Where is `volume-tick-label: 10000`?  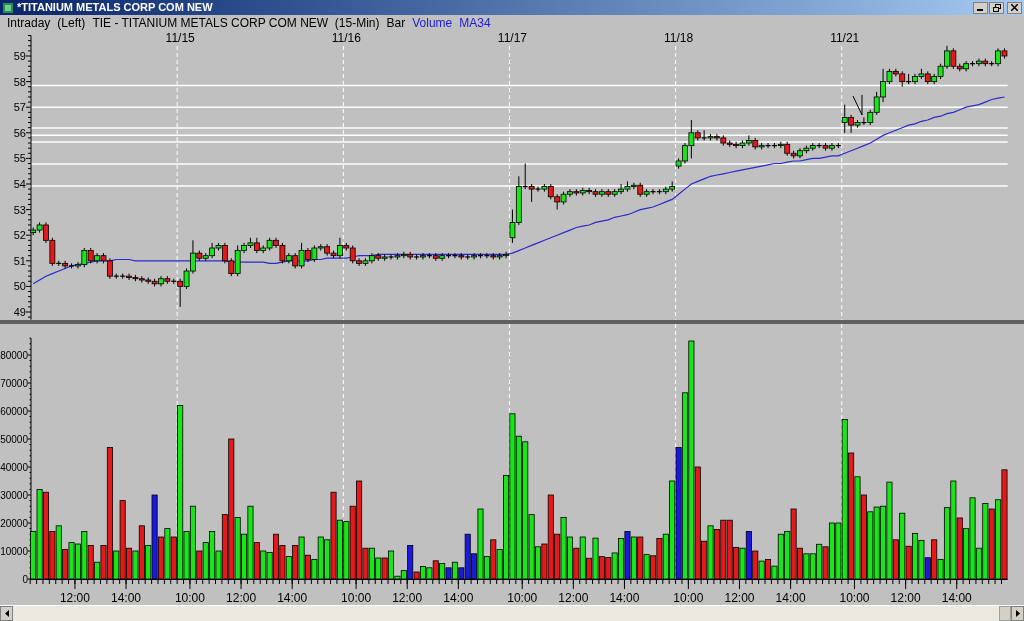 volume-tick-label: 10000 is located at coordinates (14, 551).